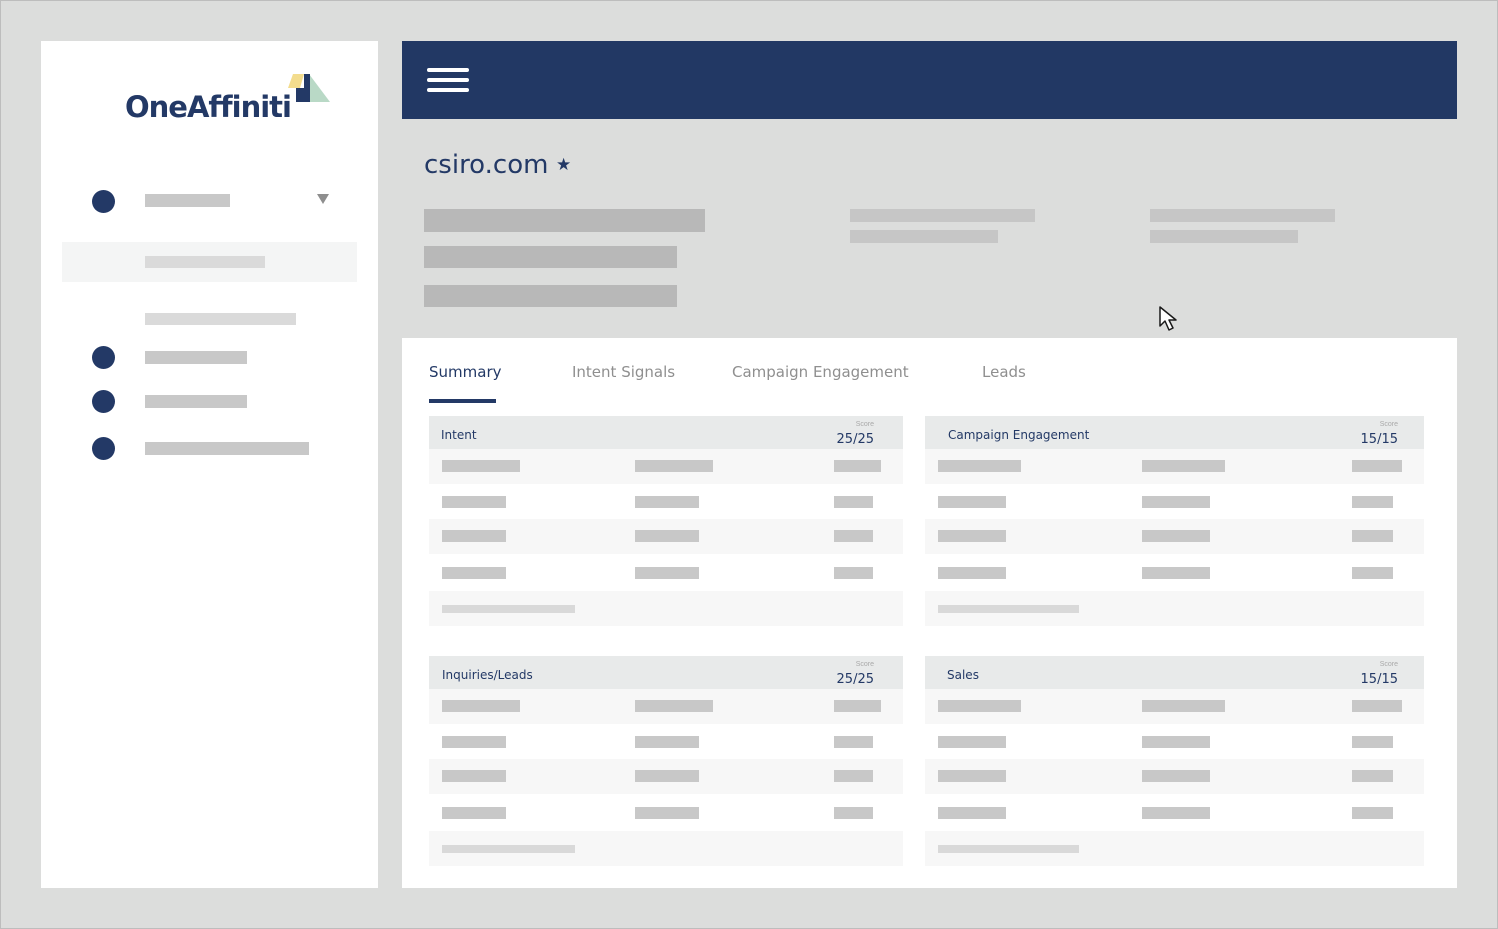 This screenshot has height=929, width=1498. What do you see at coordinates (1224, 236) in the screenshot?
I see `meta-placeholder-2b` at bounding box center [1224, 236].